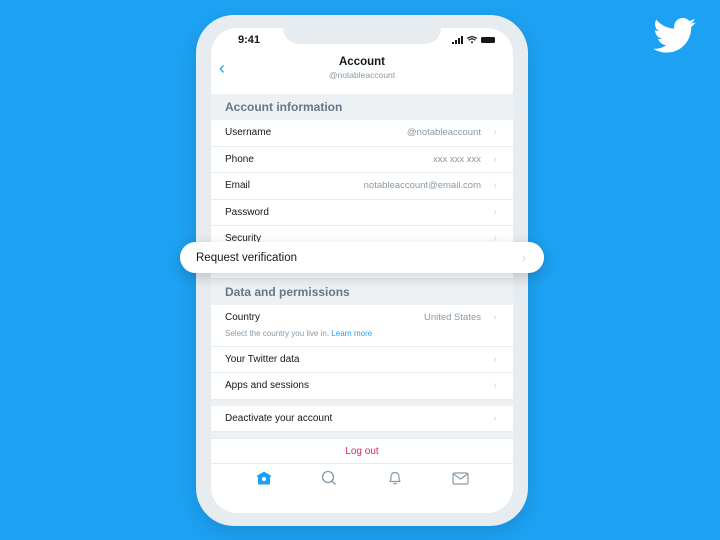 This screenshot has height=540, width=720. Describe the element at coordinates (362, 478) in the screenshot. I see `tab-bar` at that location.